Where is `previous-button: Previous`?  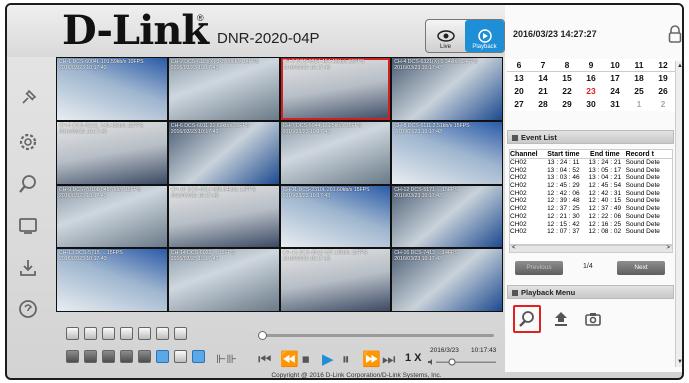 previous-button: Previous is located at coordinates (539, 268).